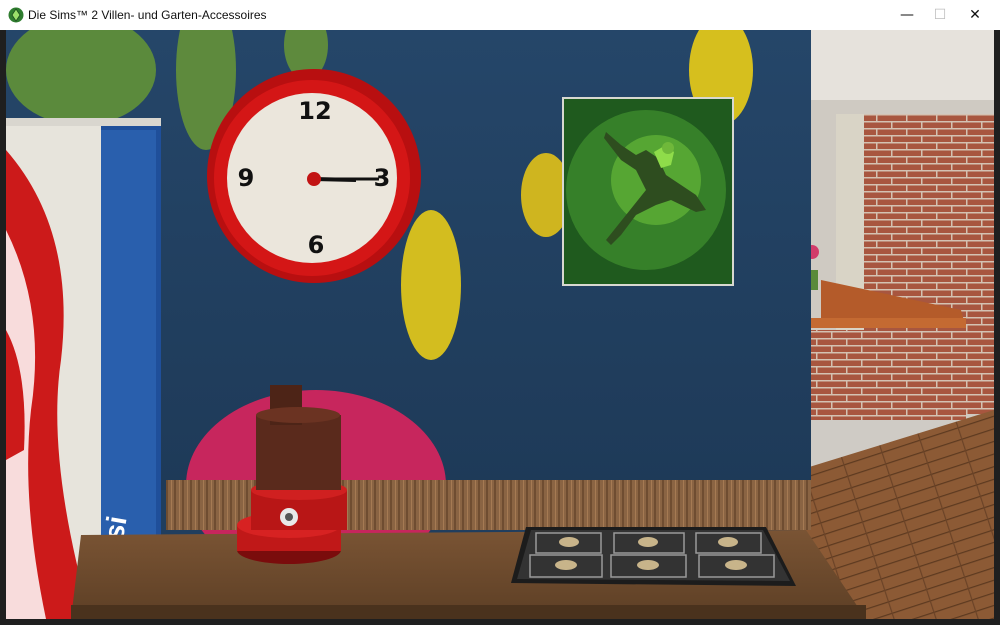 This screenshot has width=1000, height=625. I want to click on clock-numeral-6: 6, so click(316, 245).